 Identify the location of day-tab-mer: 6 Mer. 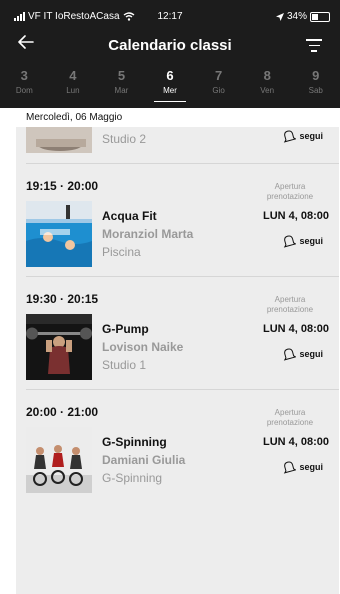
(170, 86).